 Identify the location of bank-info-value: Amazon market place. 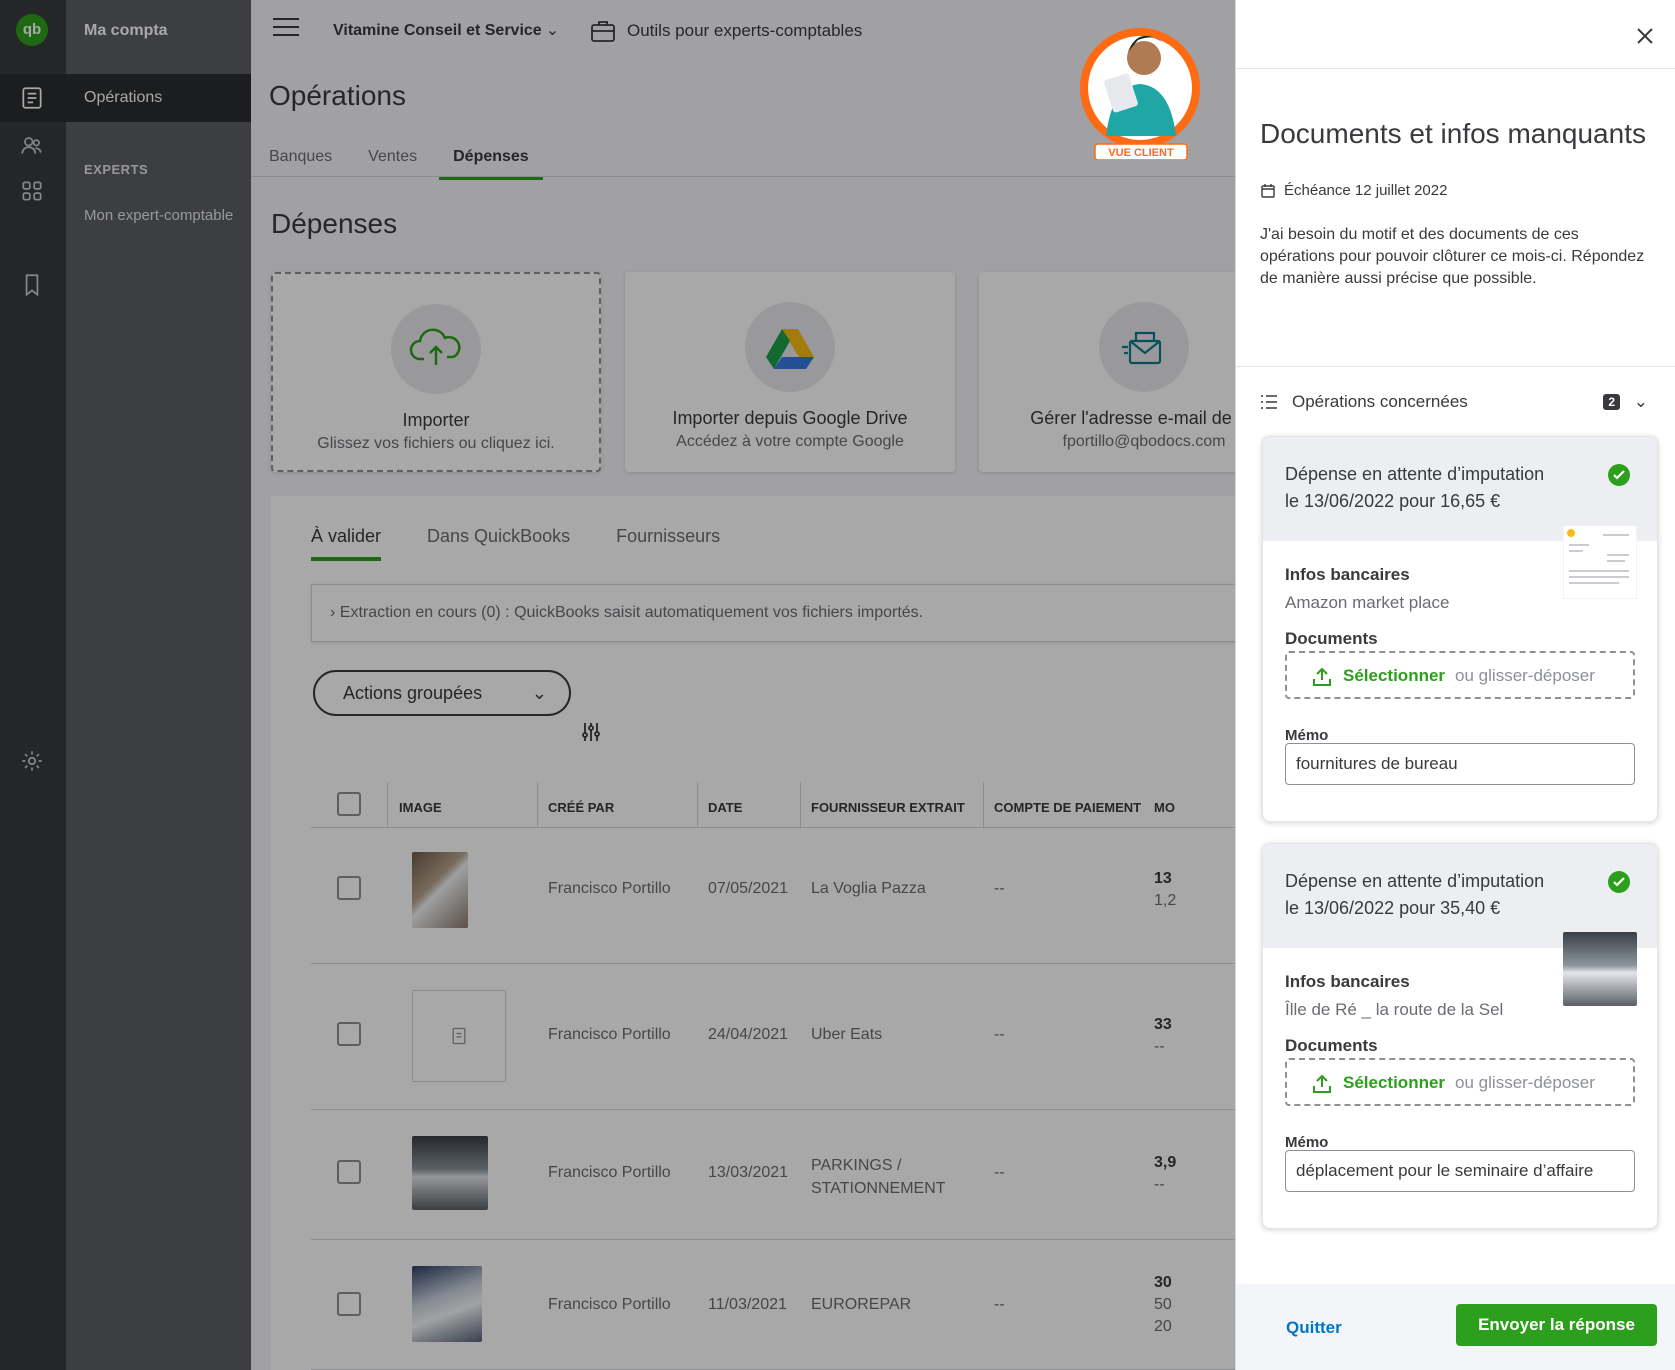
(1367, 602).